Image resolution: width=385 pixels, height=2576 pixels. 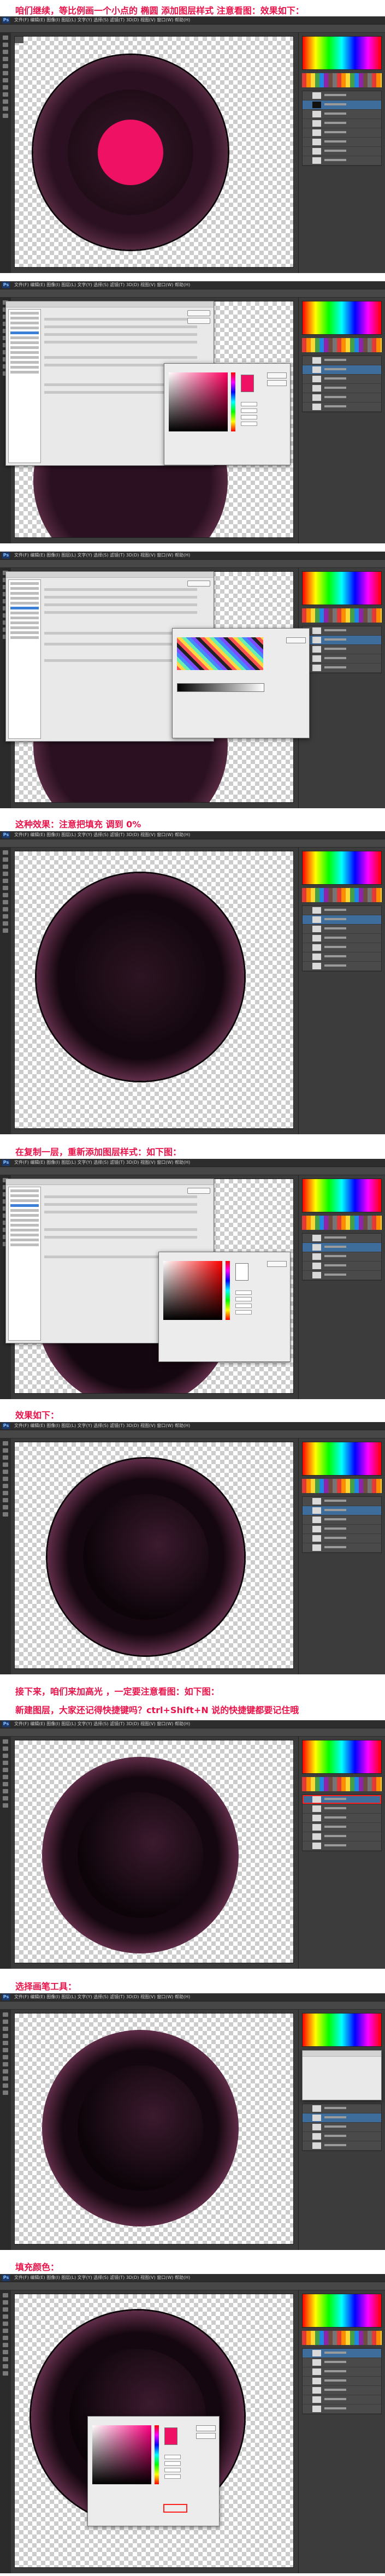 I want to click on brush-presets-panel, so click(x=342, y=2075).